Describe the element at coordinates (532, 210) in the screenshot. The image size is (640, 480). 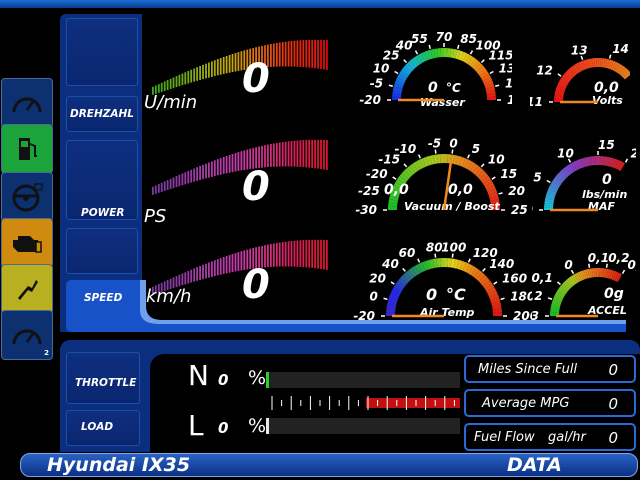
I see `dial-tick-label: 0` at that location.